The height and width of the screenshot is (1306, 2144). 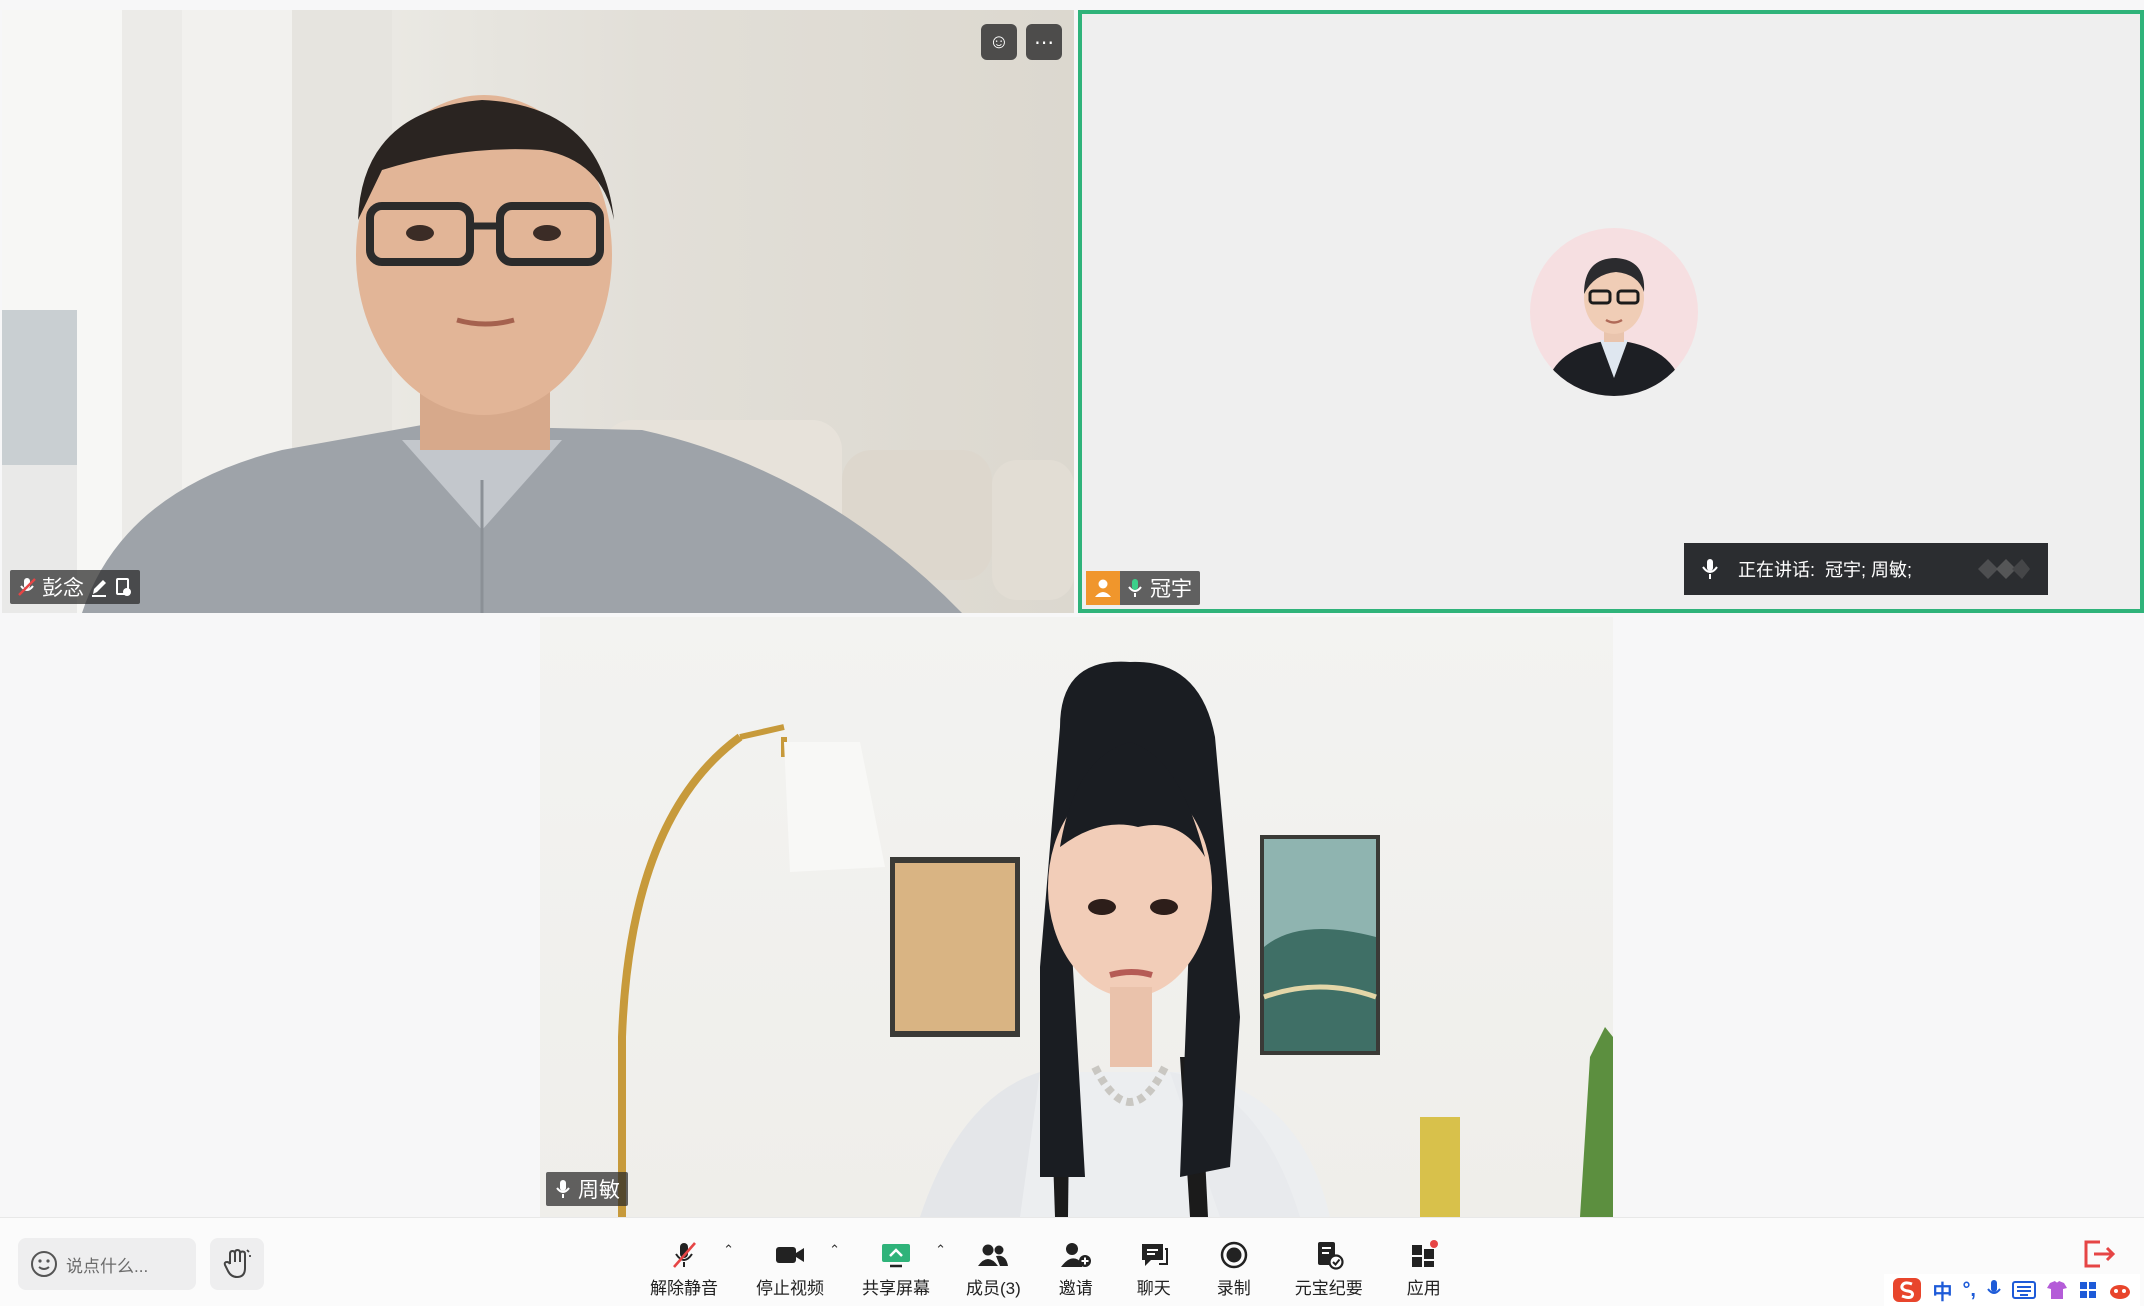 What do you see at coordinates (1234, 1255) in the screenshot?
I see `record-icon` at bounding box center [1234, 1255].